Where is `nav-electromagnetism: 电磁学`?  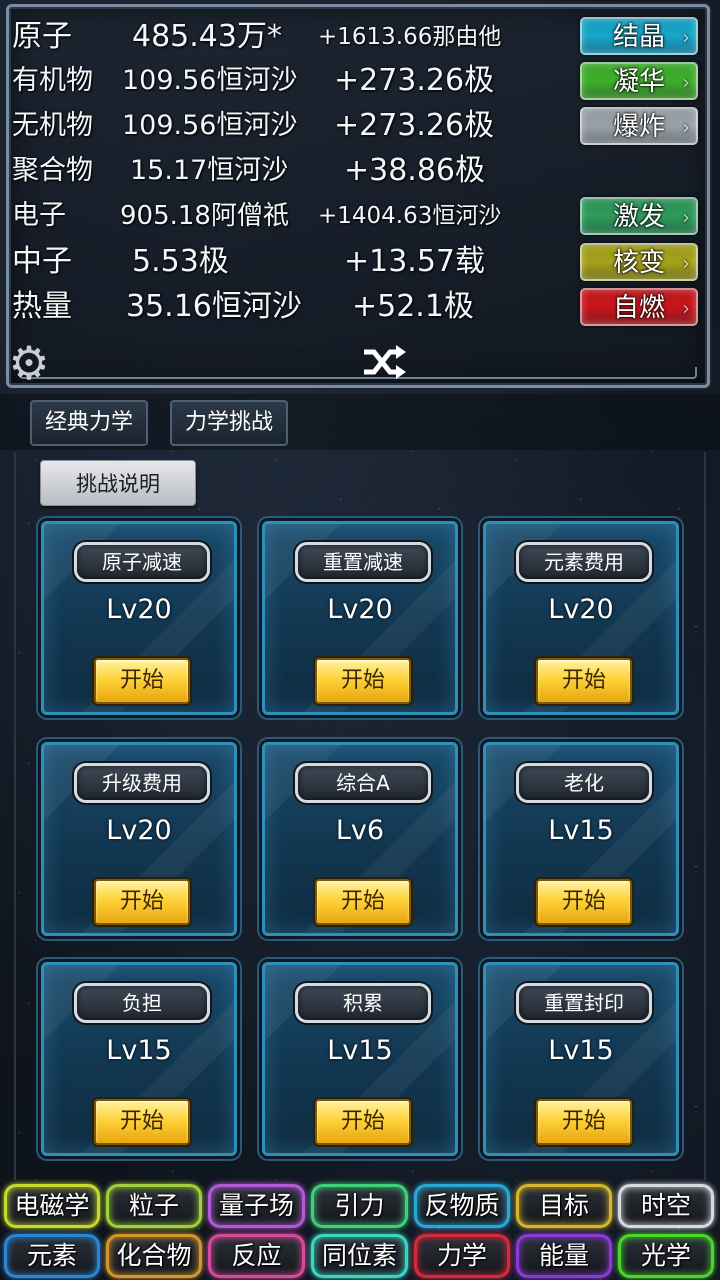
nav-electromagnetism: 电磁学 is located at coordinates (52, 1206).